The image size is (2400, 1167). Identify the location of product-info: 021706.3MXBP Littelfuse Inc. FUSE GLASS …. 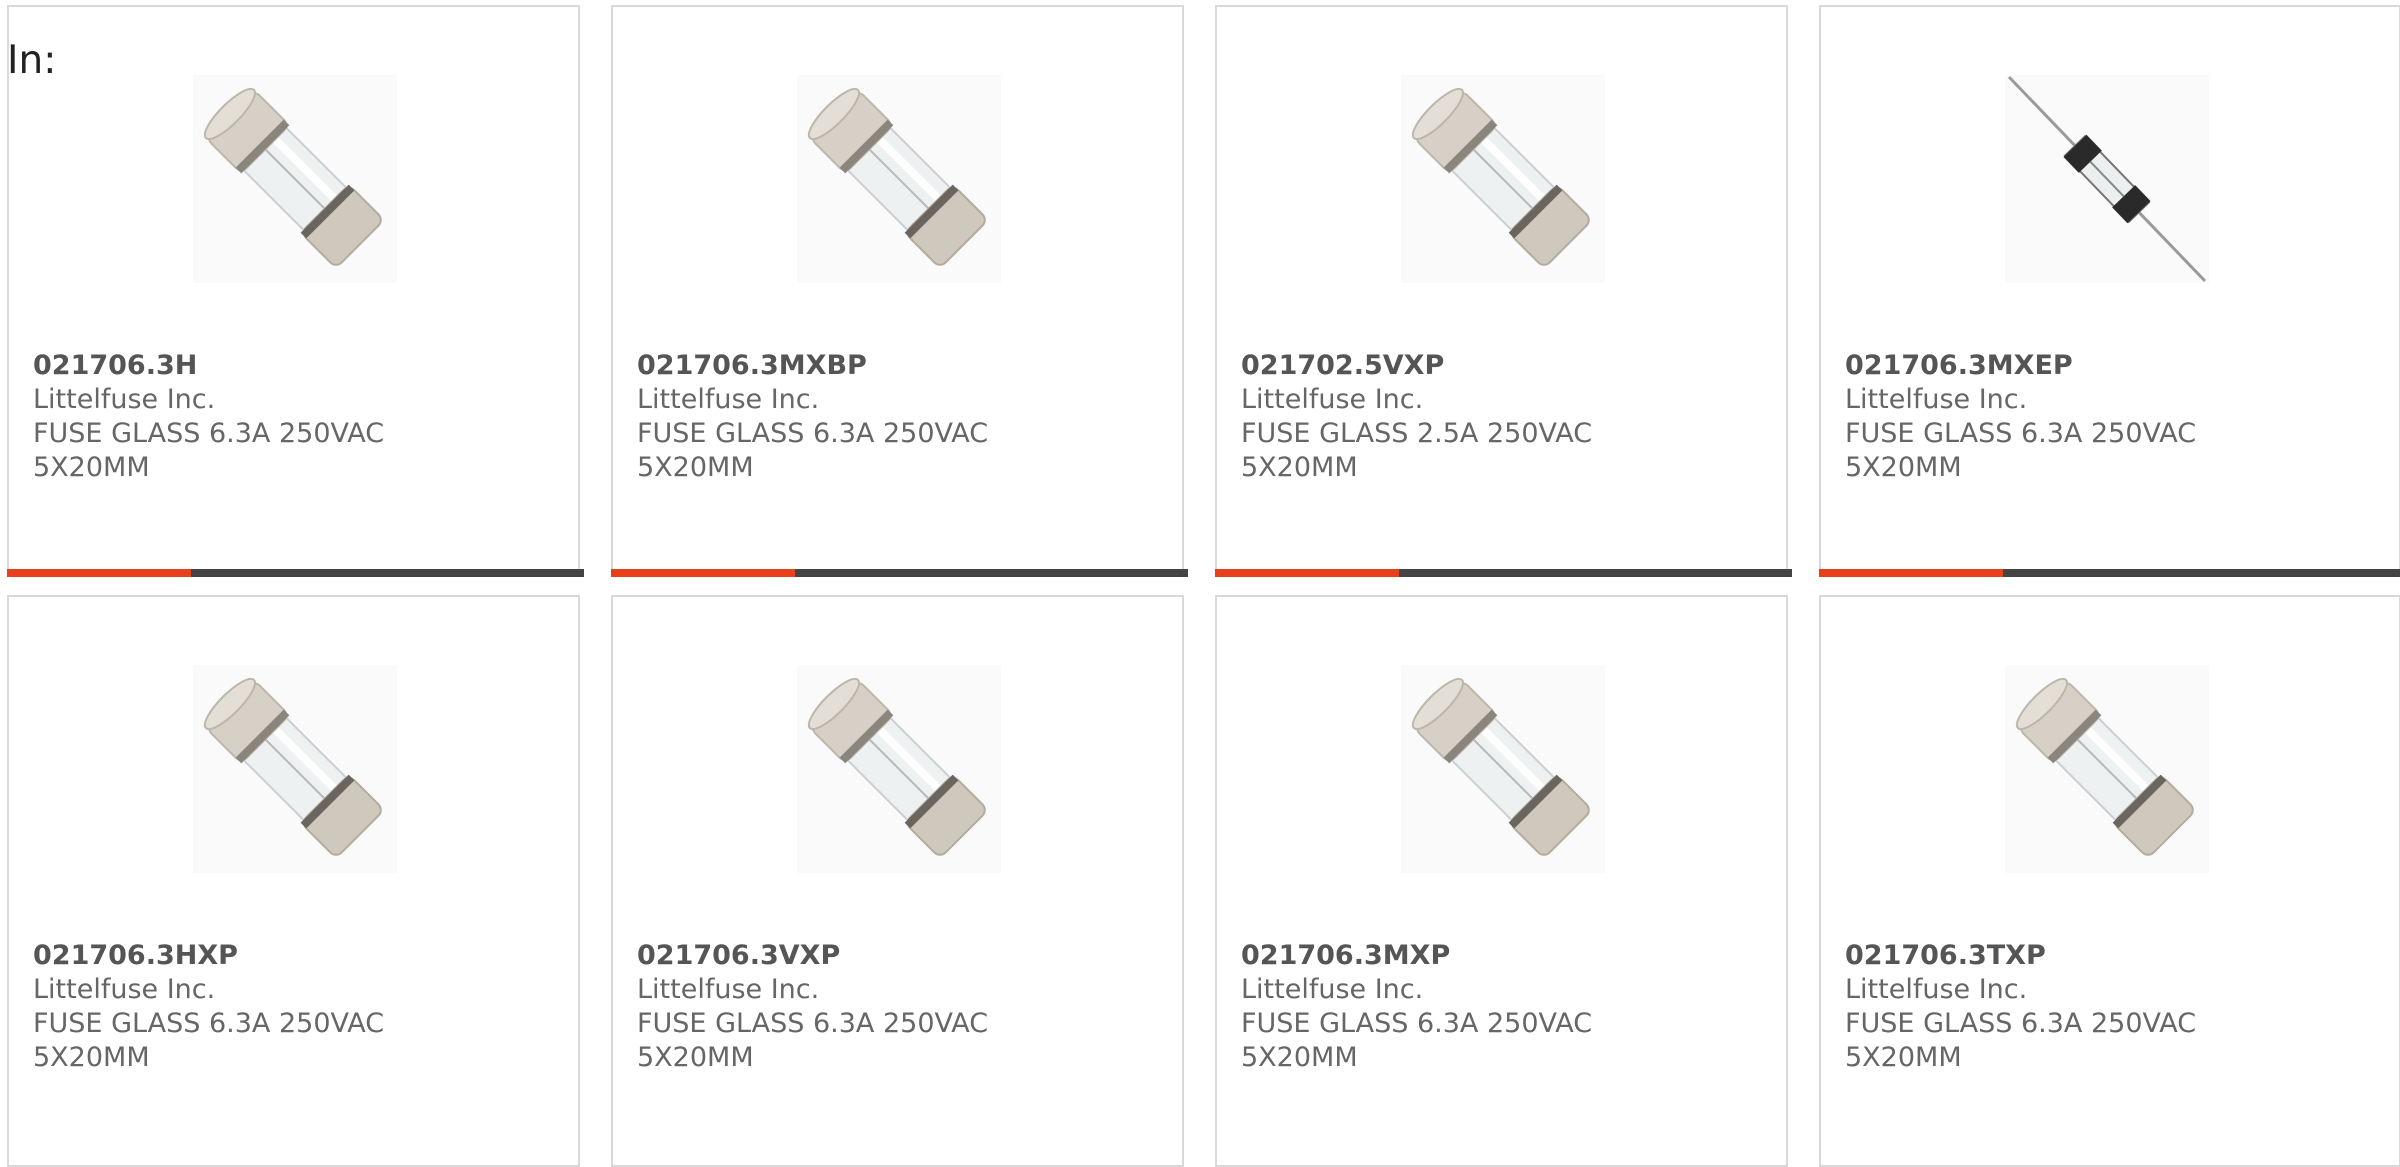
(867, 417).